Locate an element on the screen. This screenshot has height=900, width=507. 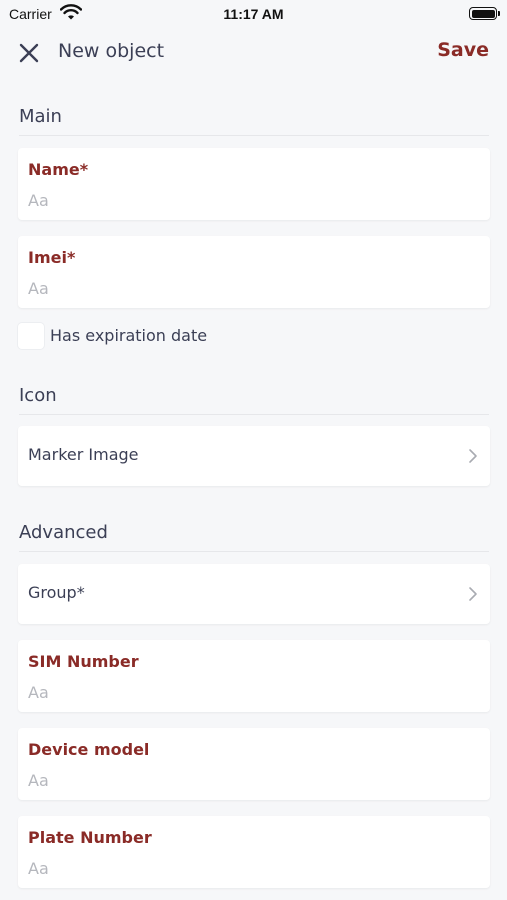
marker-image-label: Marker Image is located at coordinates (83, 454).